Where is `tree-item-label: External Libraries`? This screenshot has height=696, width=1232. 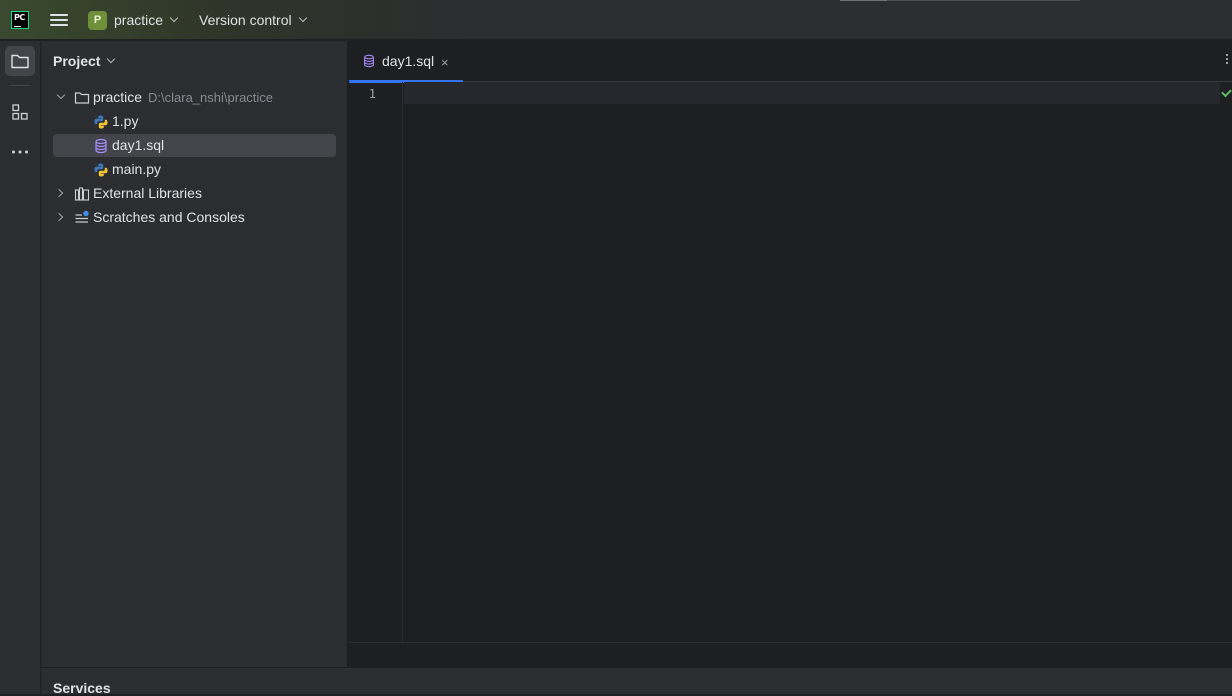 tree-item-label: External Libraries is located at coordinates (147, 193).